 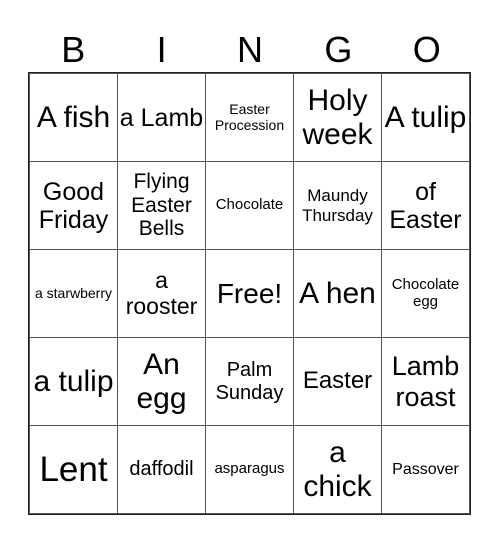 I want to click on bingo-header: B I N G O, so click(x=250, y=50).